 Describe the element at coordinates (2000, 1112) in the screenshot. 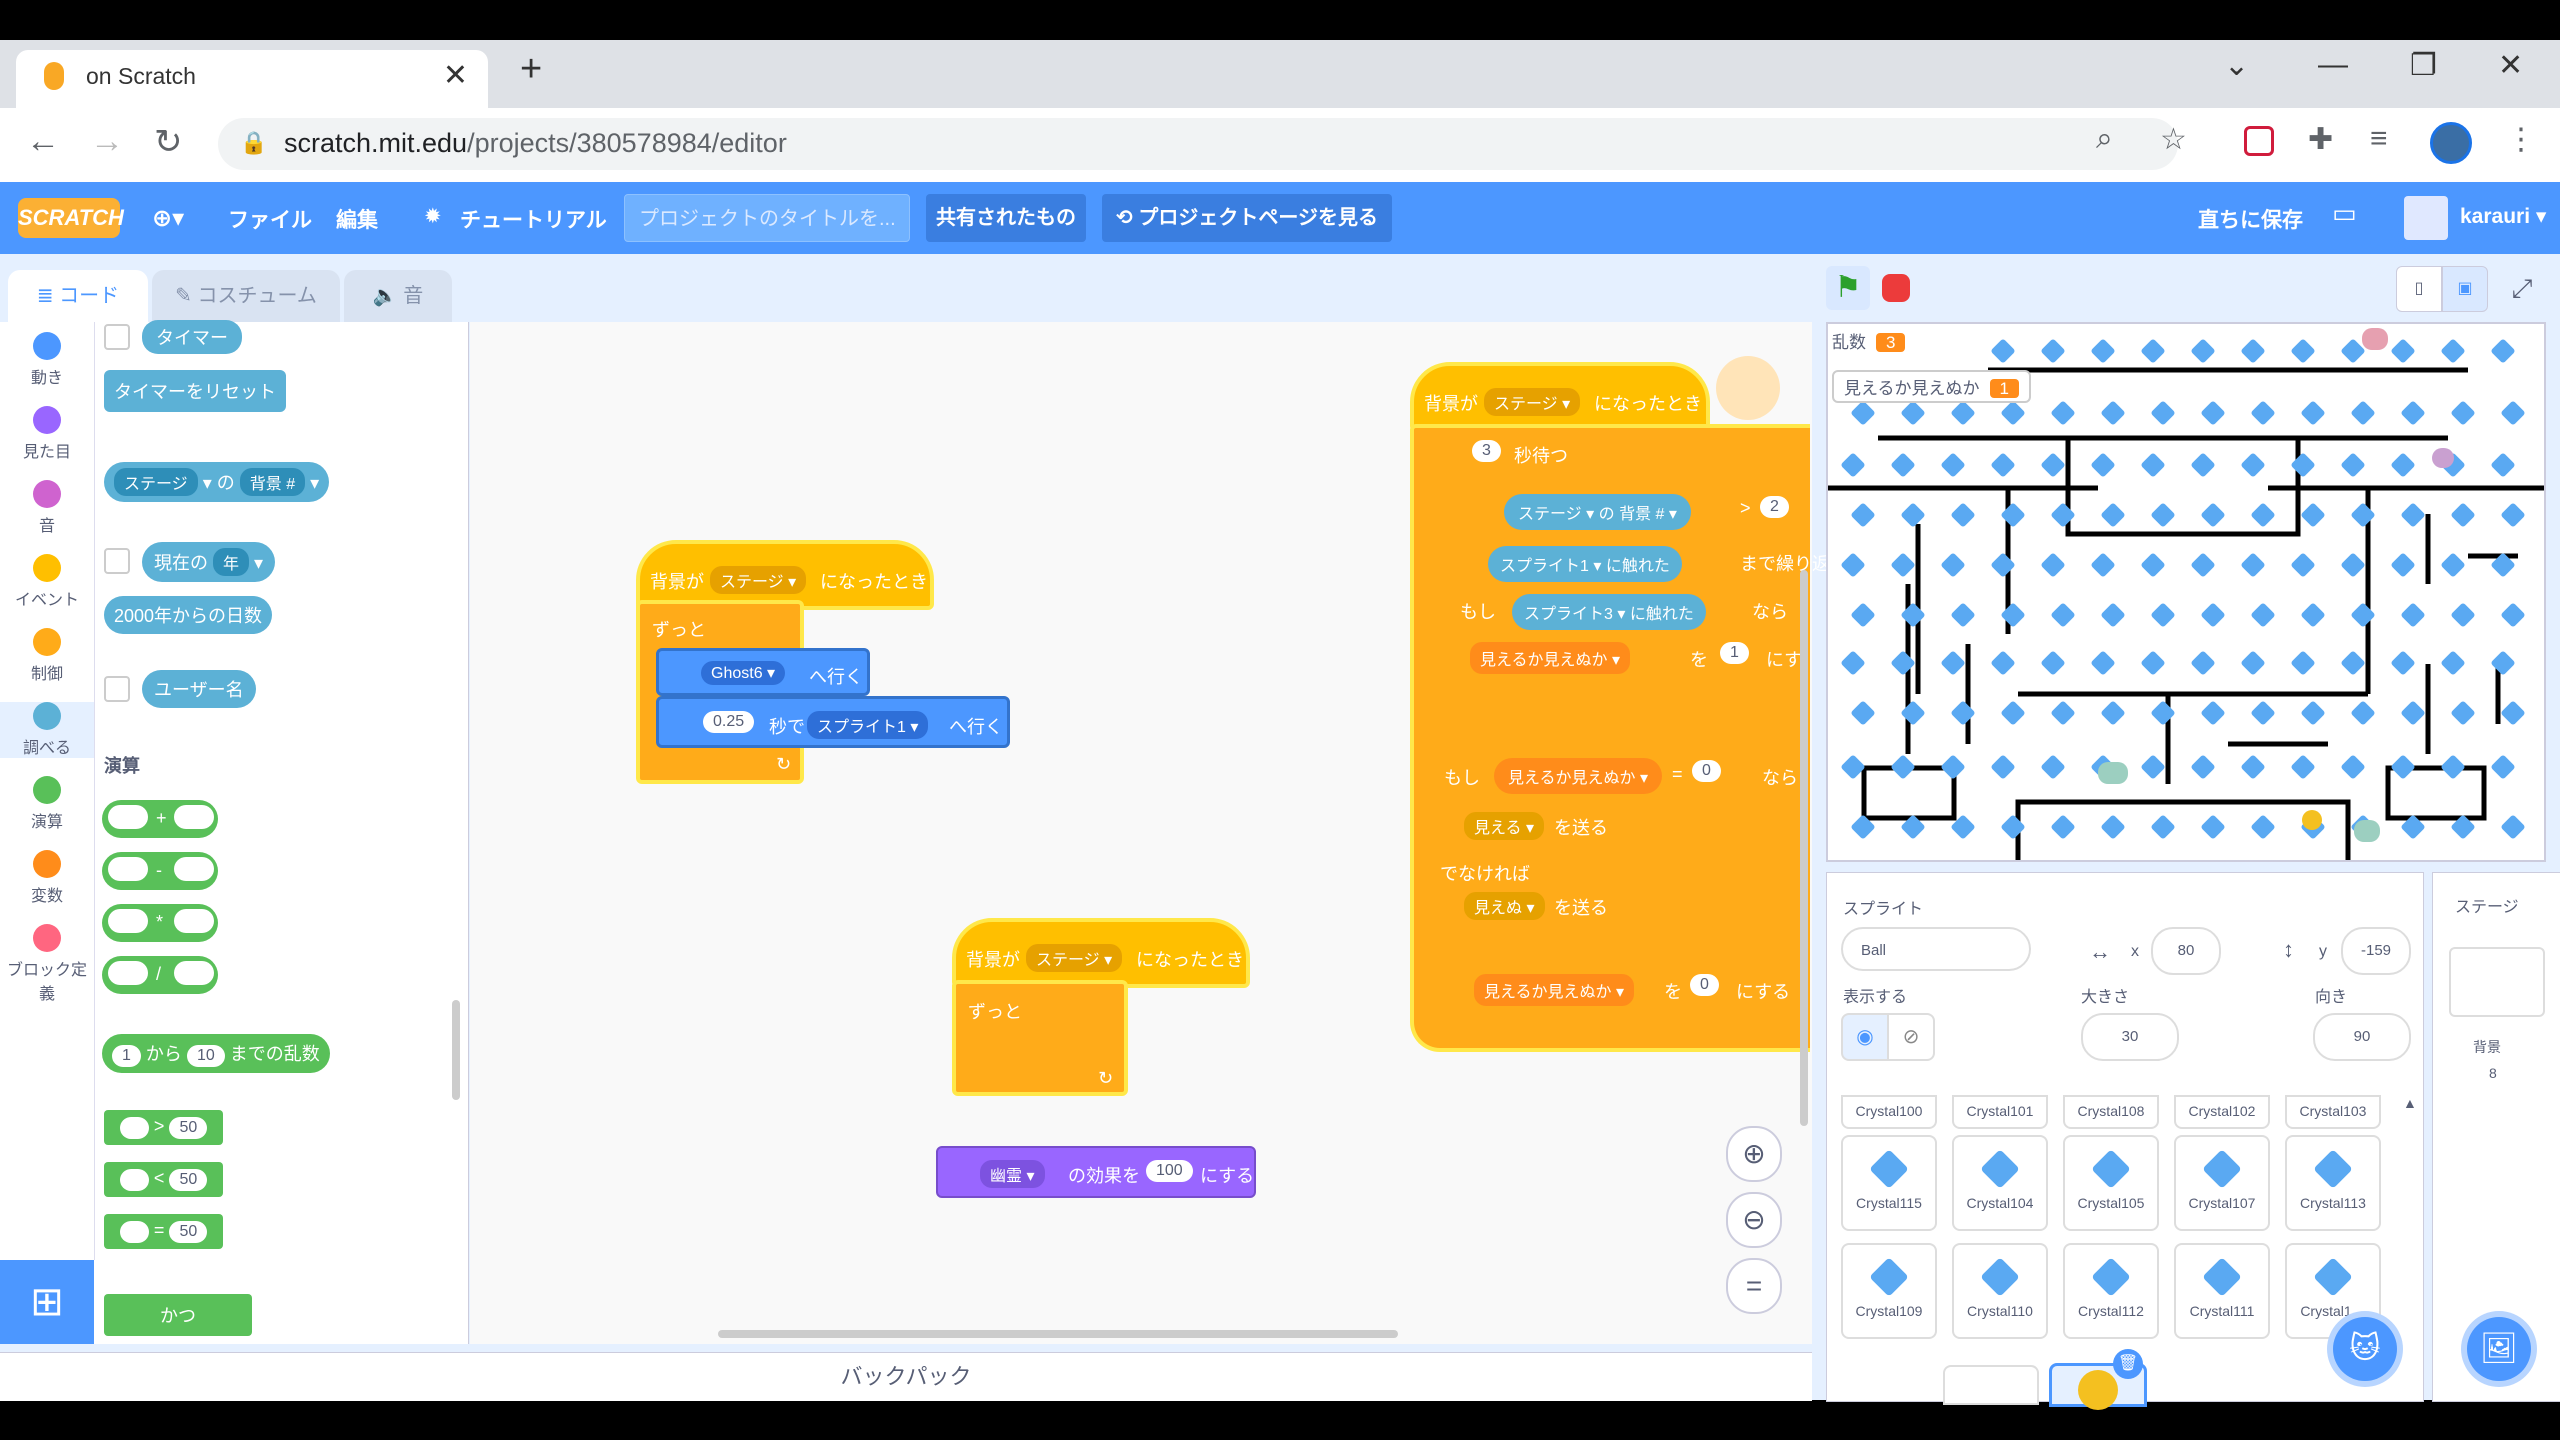

I see `sprite-tile: Crystal101` at that location.